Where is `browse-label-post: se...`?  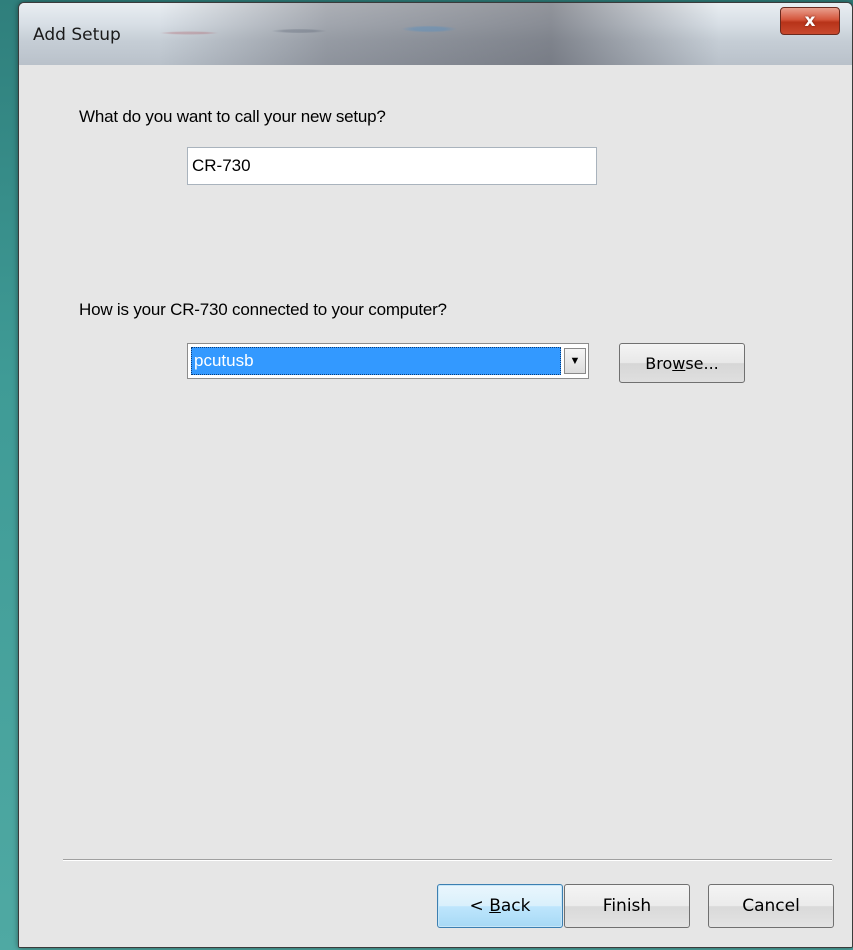
browse-label-post: se... is located at coordinates (702, 363).